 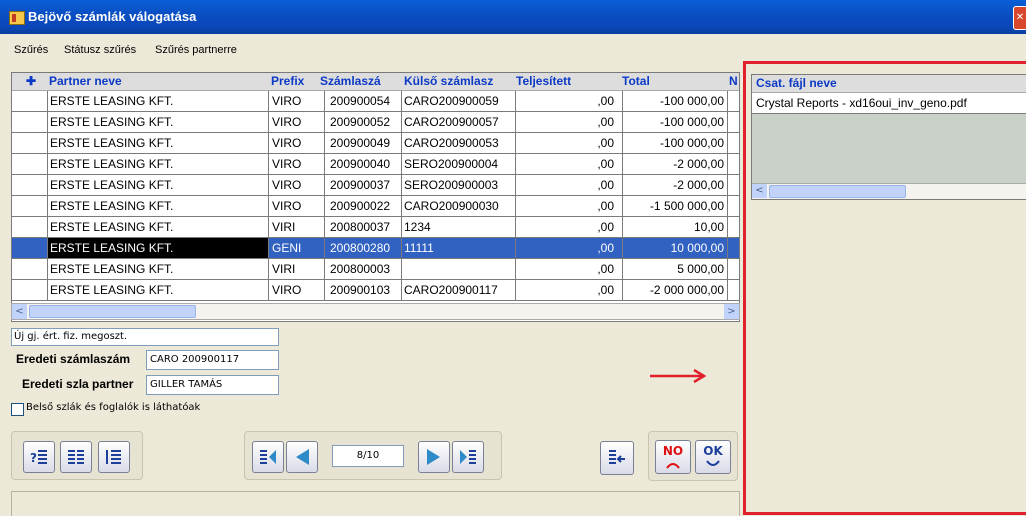 What do you see at coordinates (697, 248) in the screenshot?
I see `total-cell: 10 000,00` at bounding box center [697, 248].